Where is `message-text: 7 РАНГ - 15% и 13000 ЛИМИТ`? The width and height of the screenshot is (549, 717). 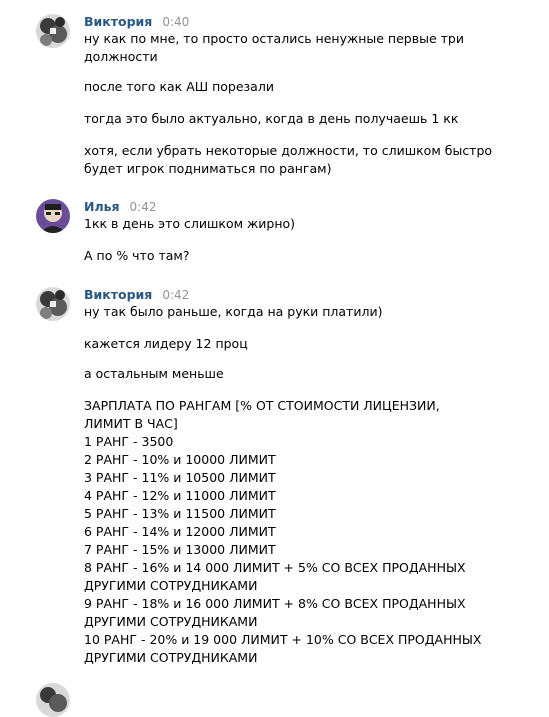 message-text: 7 РАНГ - 15% и 13000 ЛИМИТ is located at coordinates (180, 549).